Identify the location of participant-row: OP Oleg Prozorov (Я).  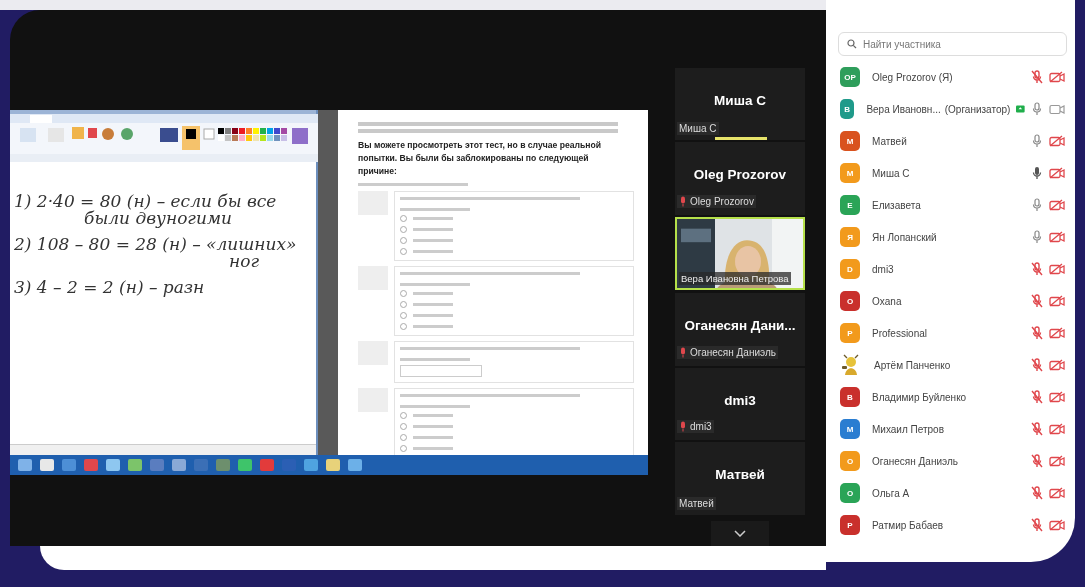
(952, 77).